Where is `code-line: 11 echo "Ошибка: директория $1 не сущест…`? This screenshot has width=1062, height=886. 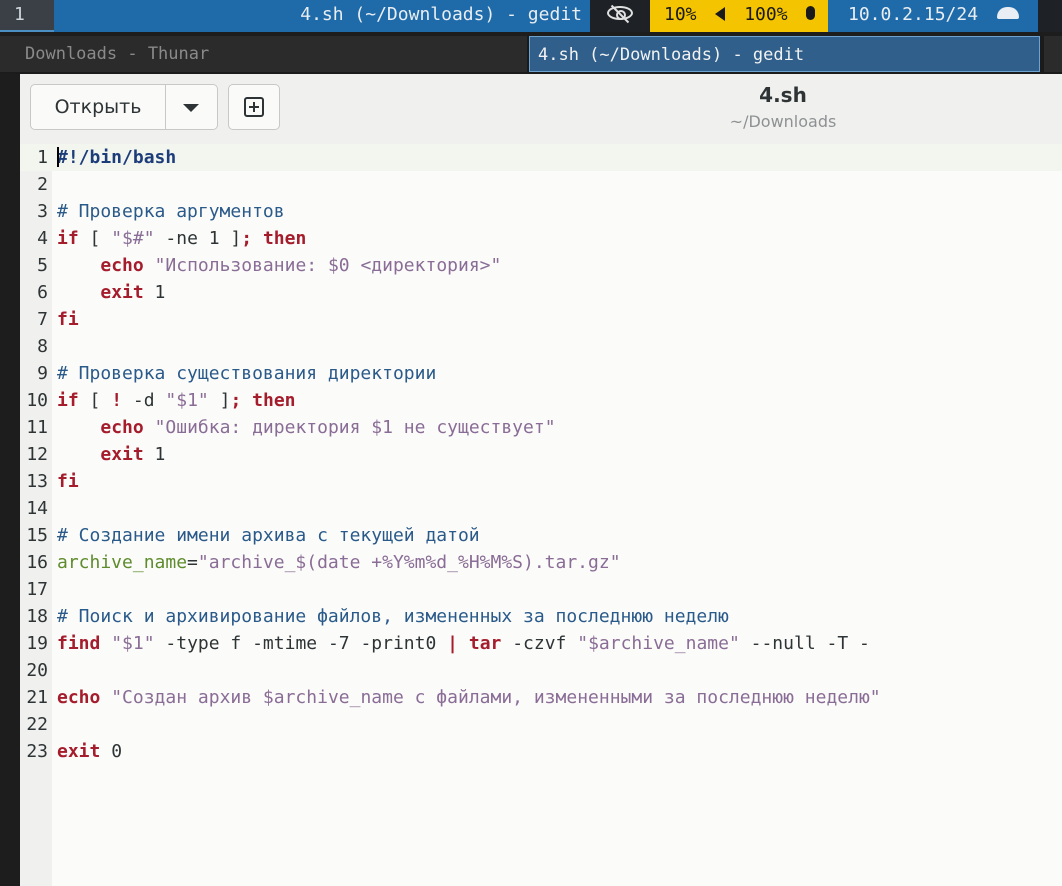 code-line: 11 echo "Ошибка: директория $1 не сущест… is located at coordinates (541, 427).